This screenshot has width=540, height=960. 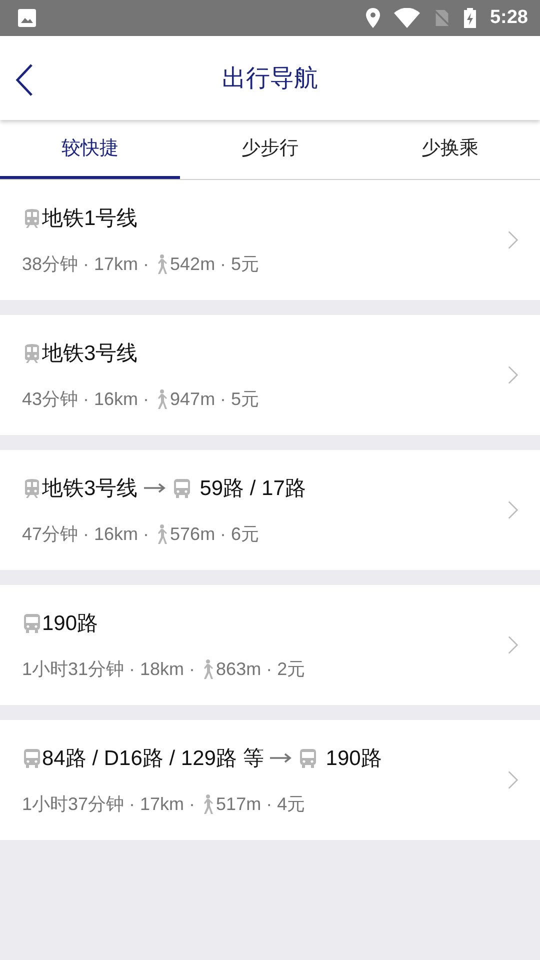 What do you see at coordinates (253, 489) in the screenshot?
I see `route-name: 59路 / 17路` at bounding box center [253, 489].